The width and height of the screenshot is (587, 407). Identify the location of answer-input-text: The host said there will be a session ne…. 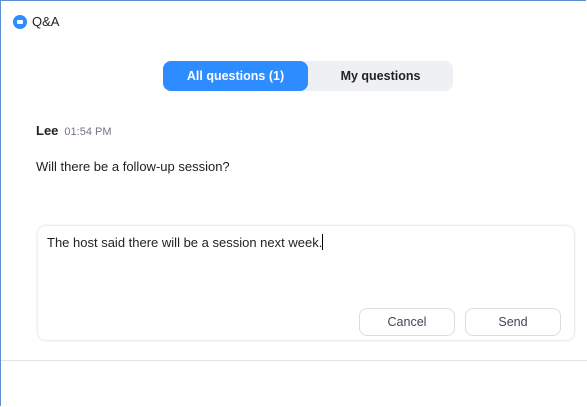
(185, 242).